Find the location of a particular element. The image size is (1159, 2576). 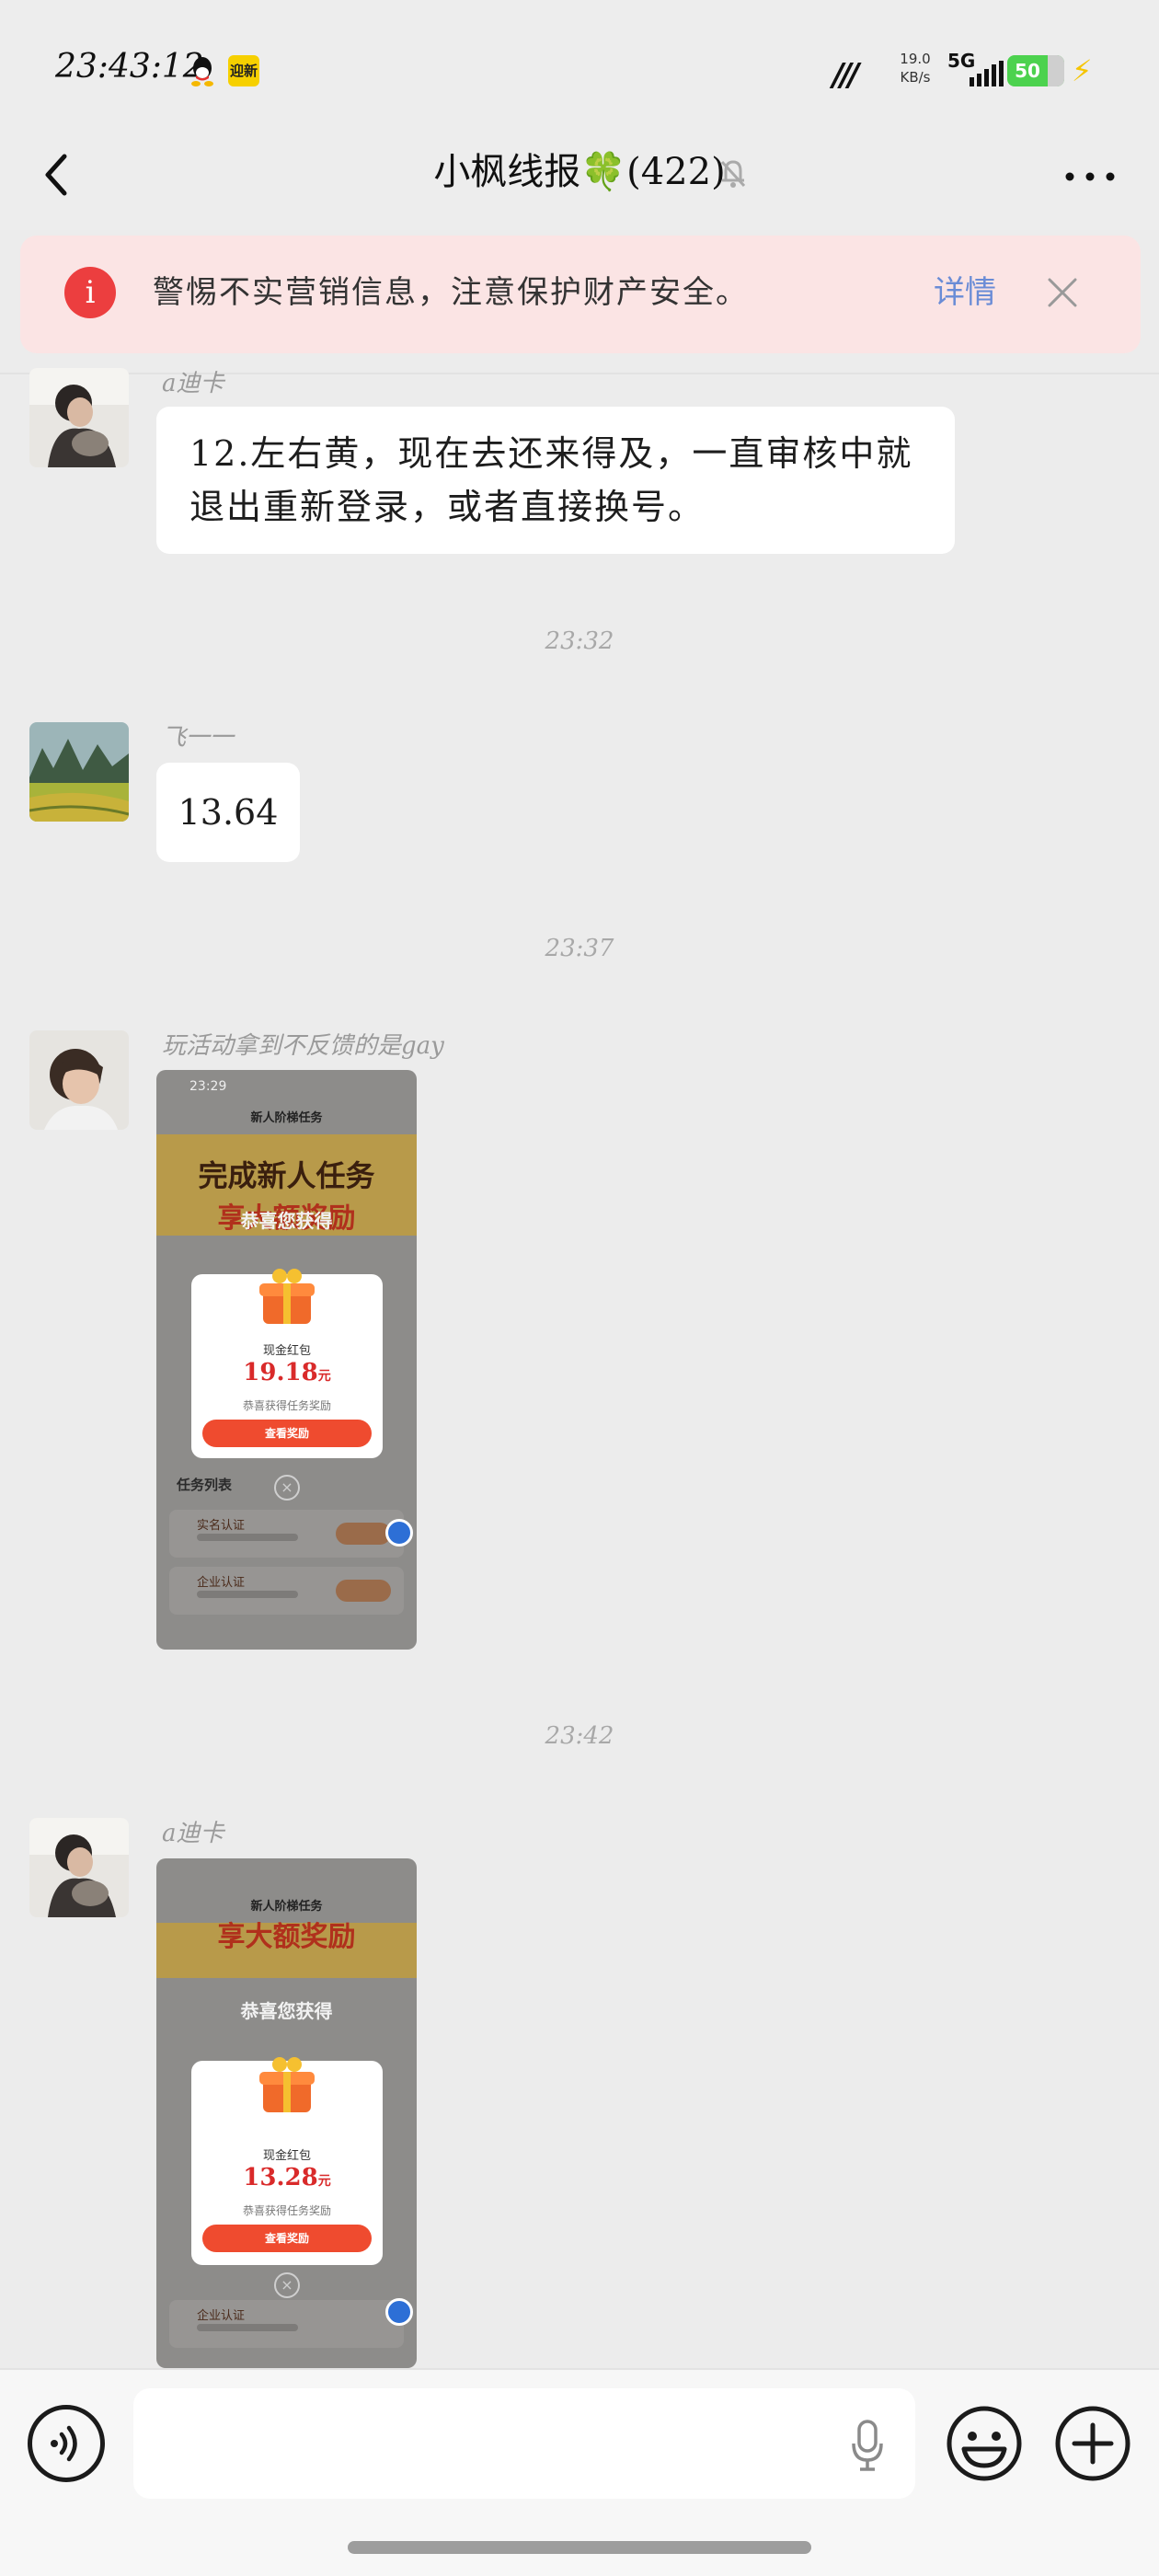

qq-icon is located at coordinates (202, 71).